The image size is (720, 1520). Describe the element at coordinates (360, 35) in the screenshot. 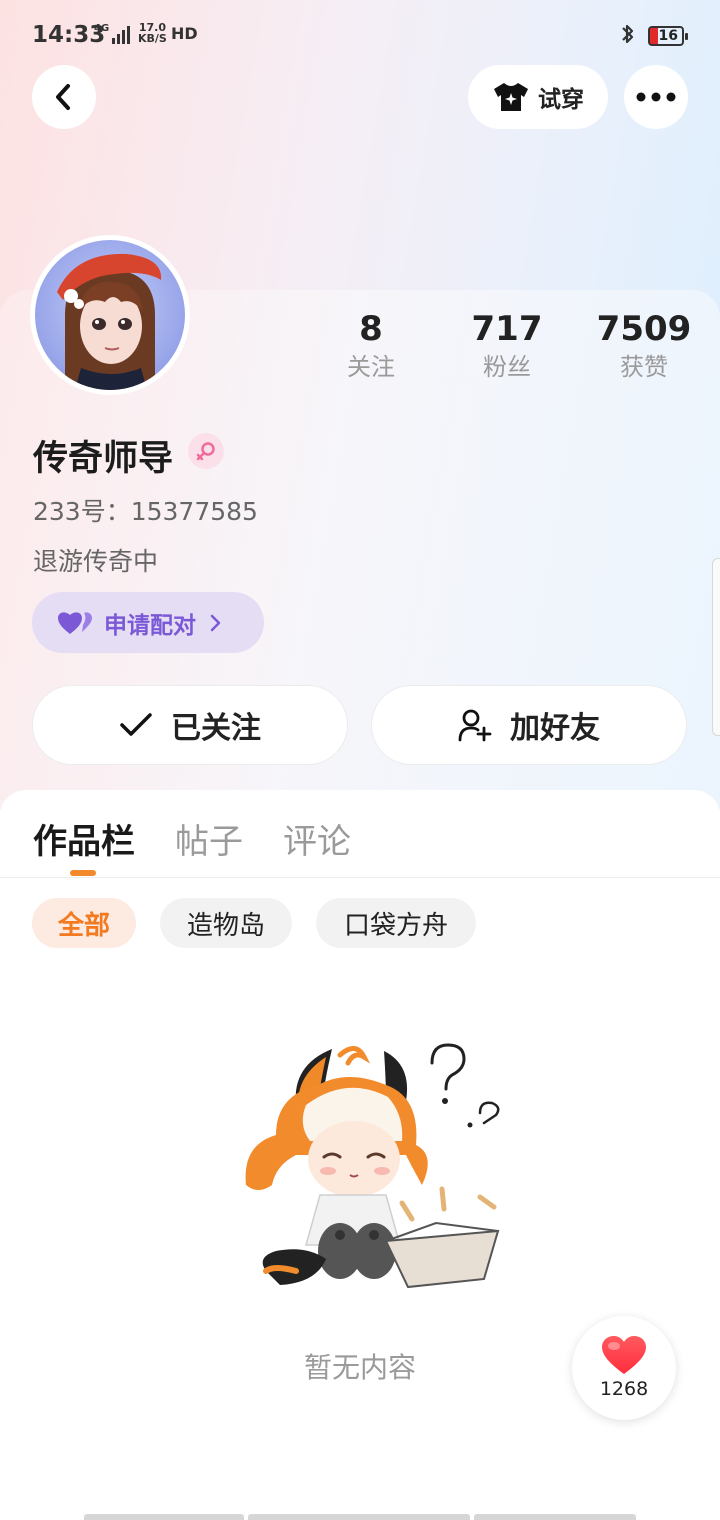

I see `status-bar: 14:33 4G 17.0 KB/S HD 16` at that location.